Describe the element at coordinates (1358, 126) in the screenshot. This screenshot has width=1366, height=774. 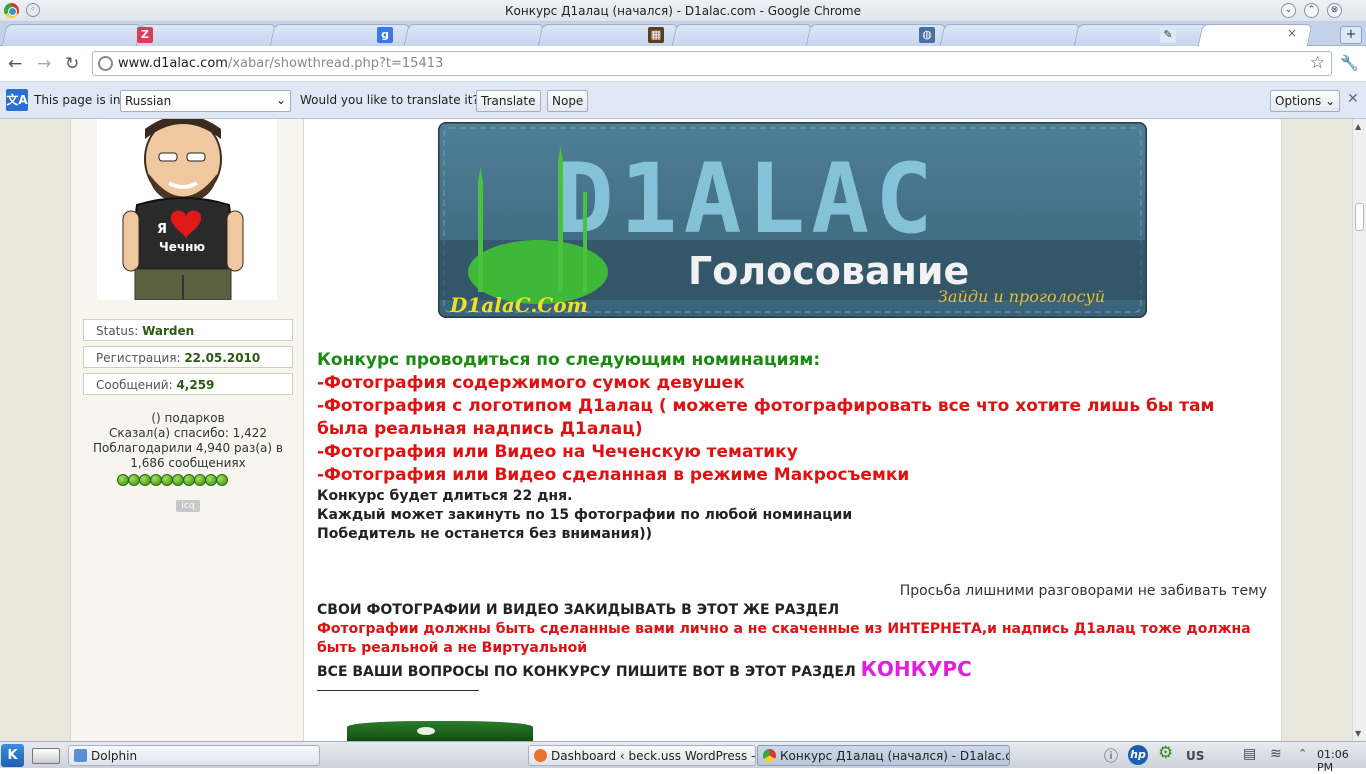
I see `scroll-up-icon: ▲` at that location.